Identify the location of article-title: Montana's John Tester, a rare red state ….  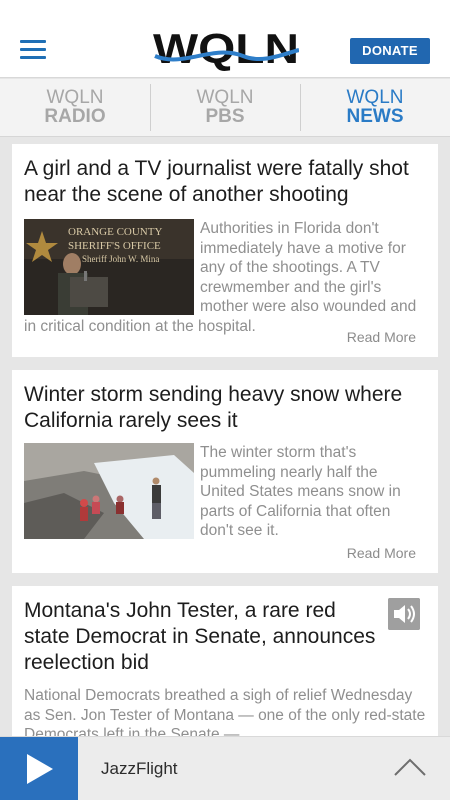
(225, 631).